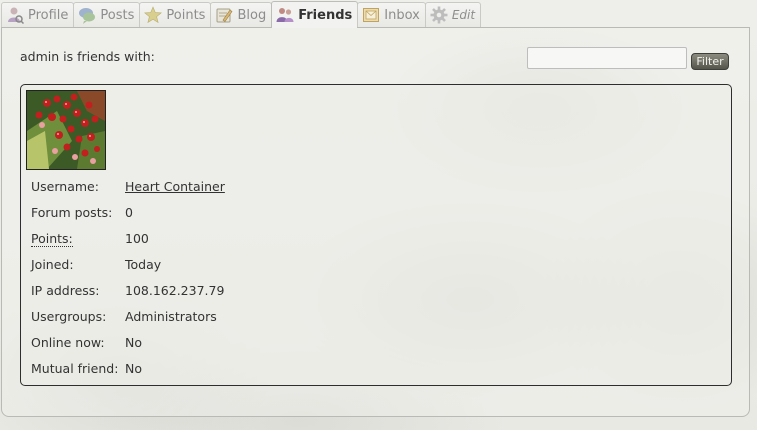 Image resolution: width=757 pixels, height=430 pixels. I want to click on filter-input, so click(607, 58).